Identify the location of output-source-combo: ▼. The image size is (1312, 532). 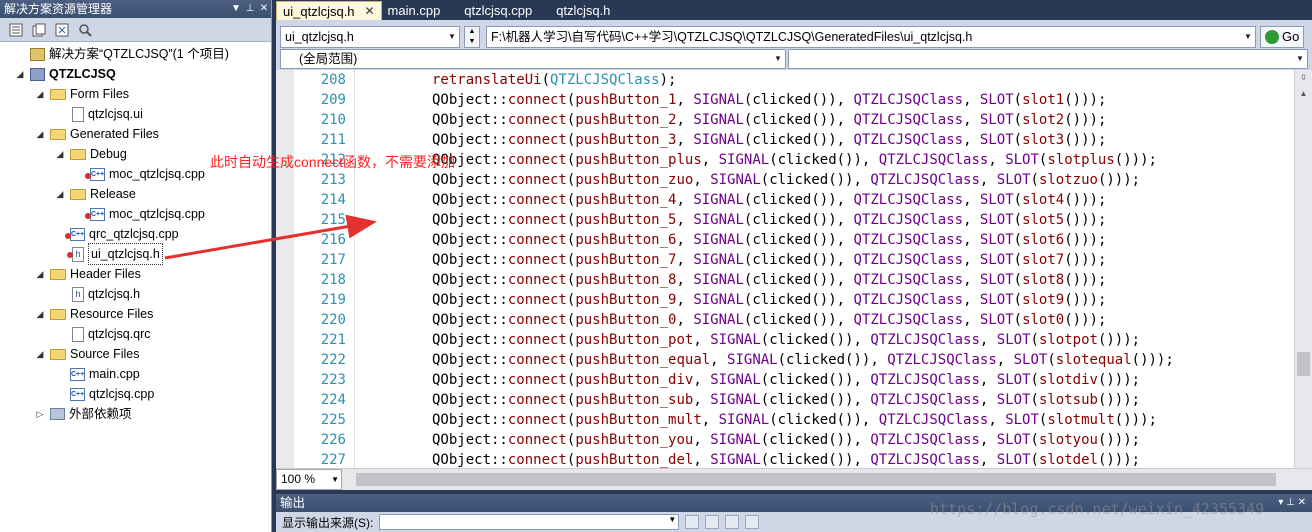
(529, 522).